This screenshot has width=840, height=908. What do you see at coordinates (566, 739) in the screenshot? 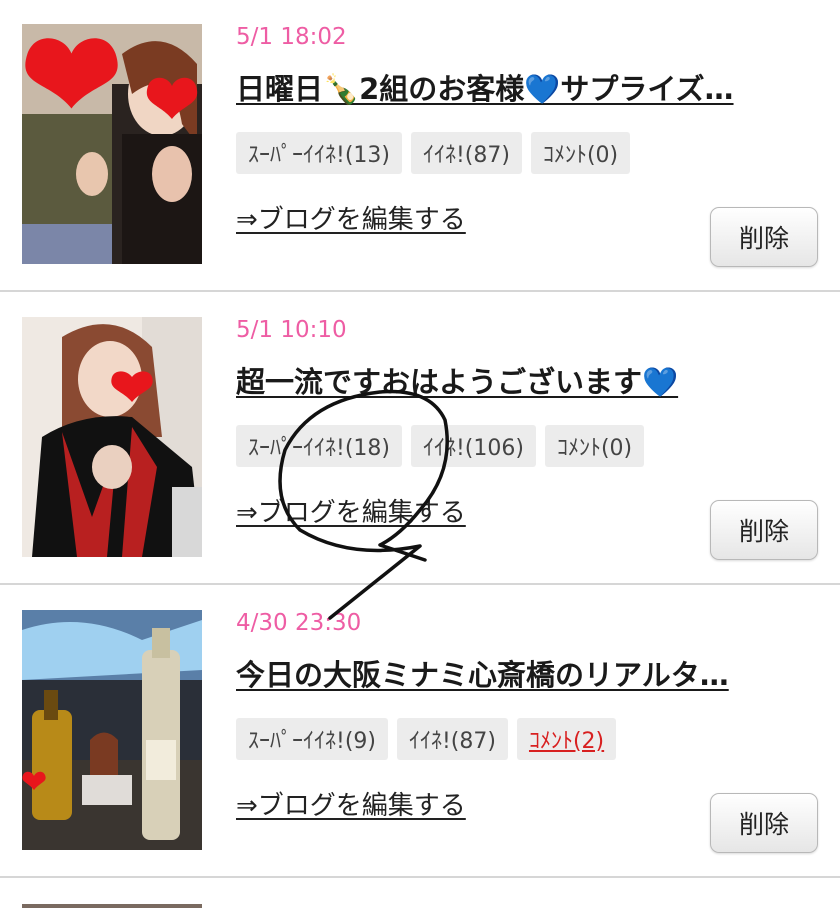
I see `comment-count-link: ｺﾒﾝﾄ(2)` at bounding box center [566, 739].